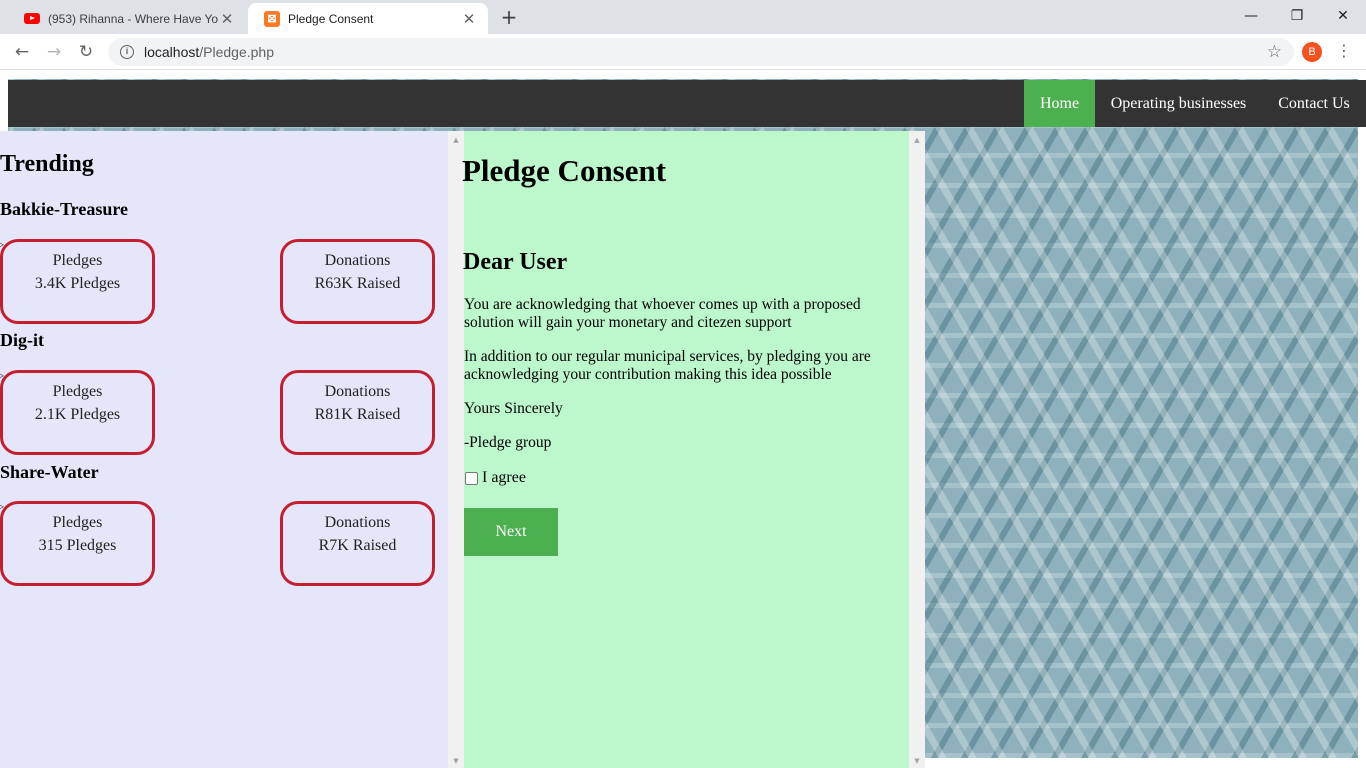 The height and width of the screenshot is (768, 1366). I want to click on profile-avatar: B, so click(1312, 52).